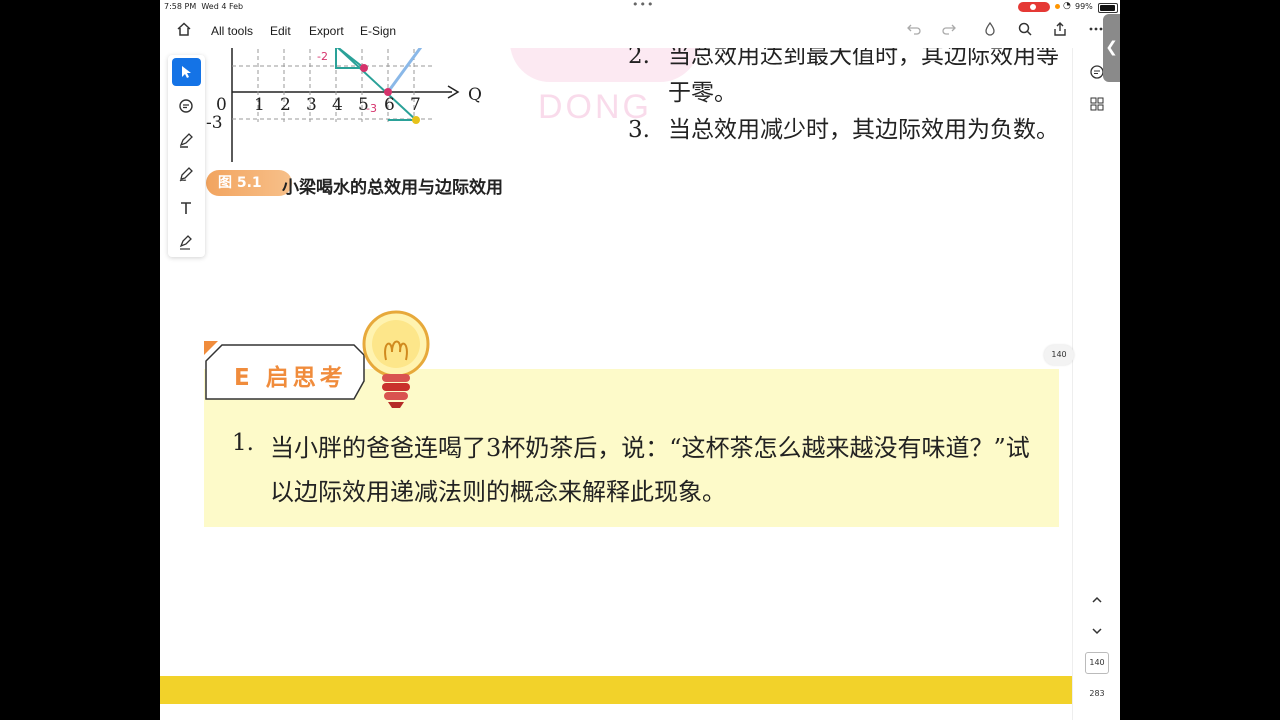 The height and width of the screenshot is (720, 1280). Describe the element at coordinates (280, 31) in the screenshot. I see `edit-button: Edit` at that location.